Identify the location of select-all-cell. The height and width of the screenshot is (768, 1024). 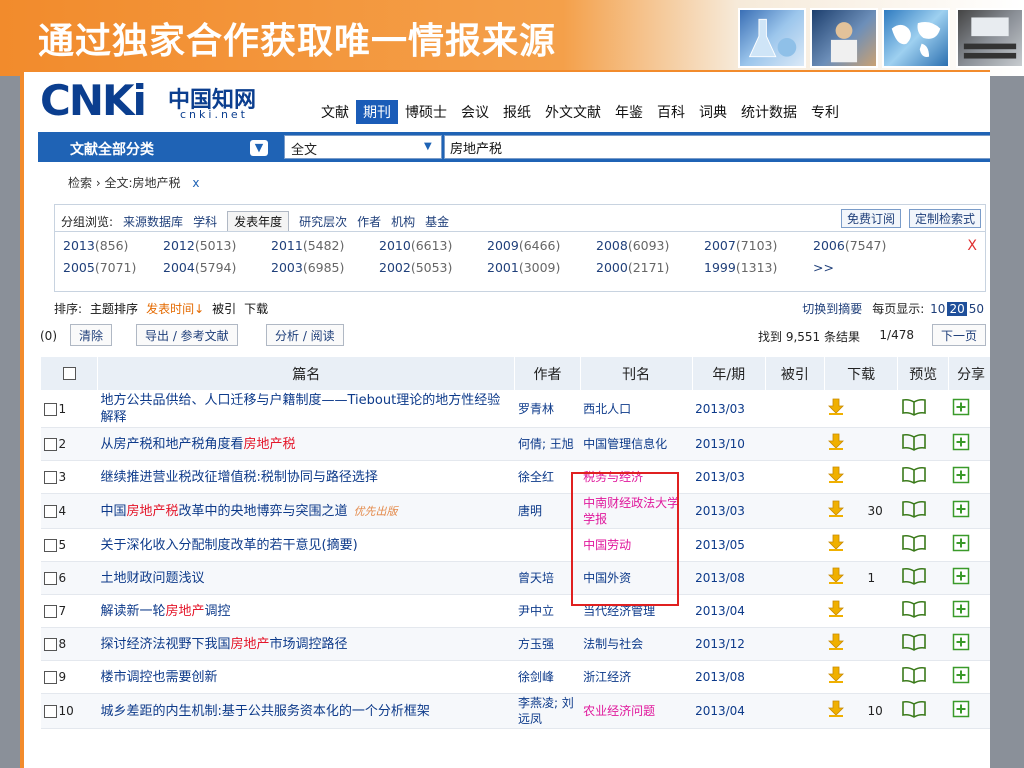
(69, 373).